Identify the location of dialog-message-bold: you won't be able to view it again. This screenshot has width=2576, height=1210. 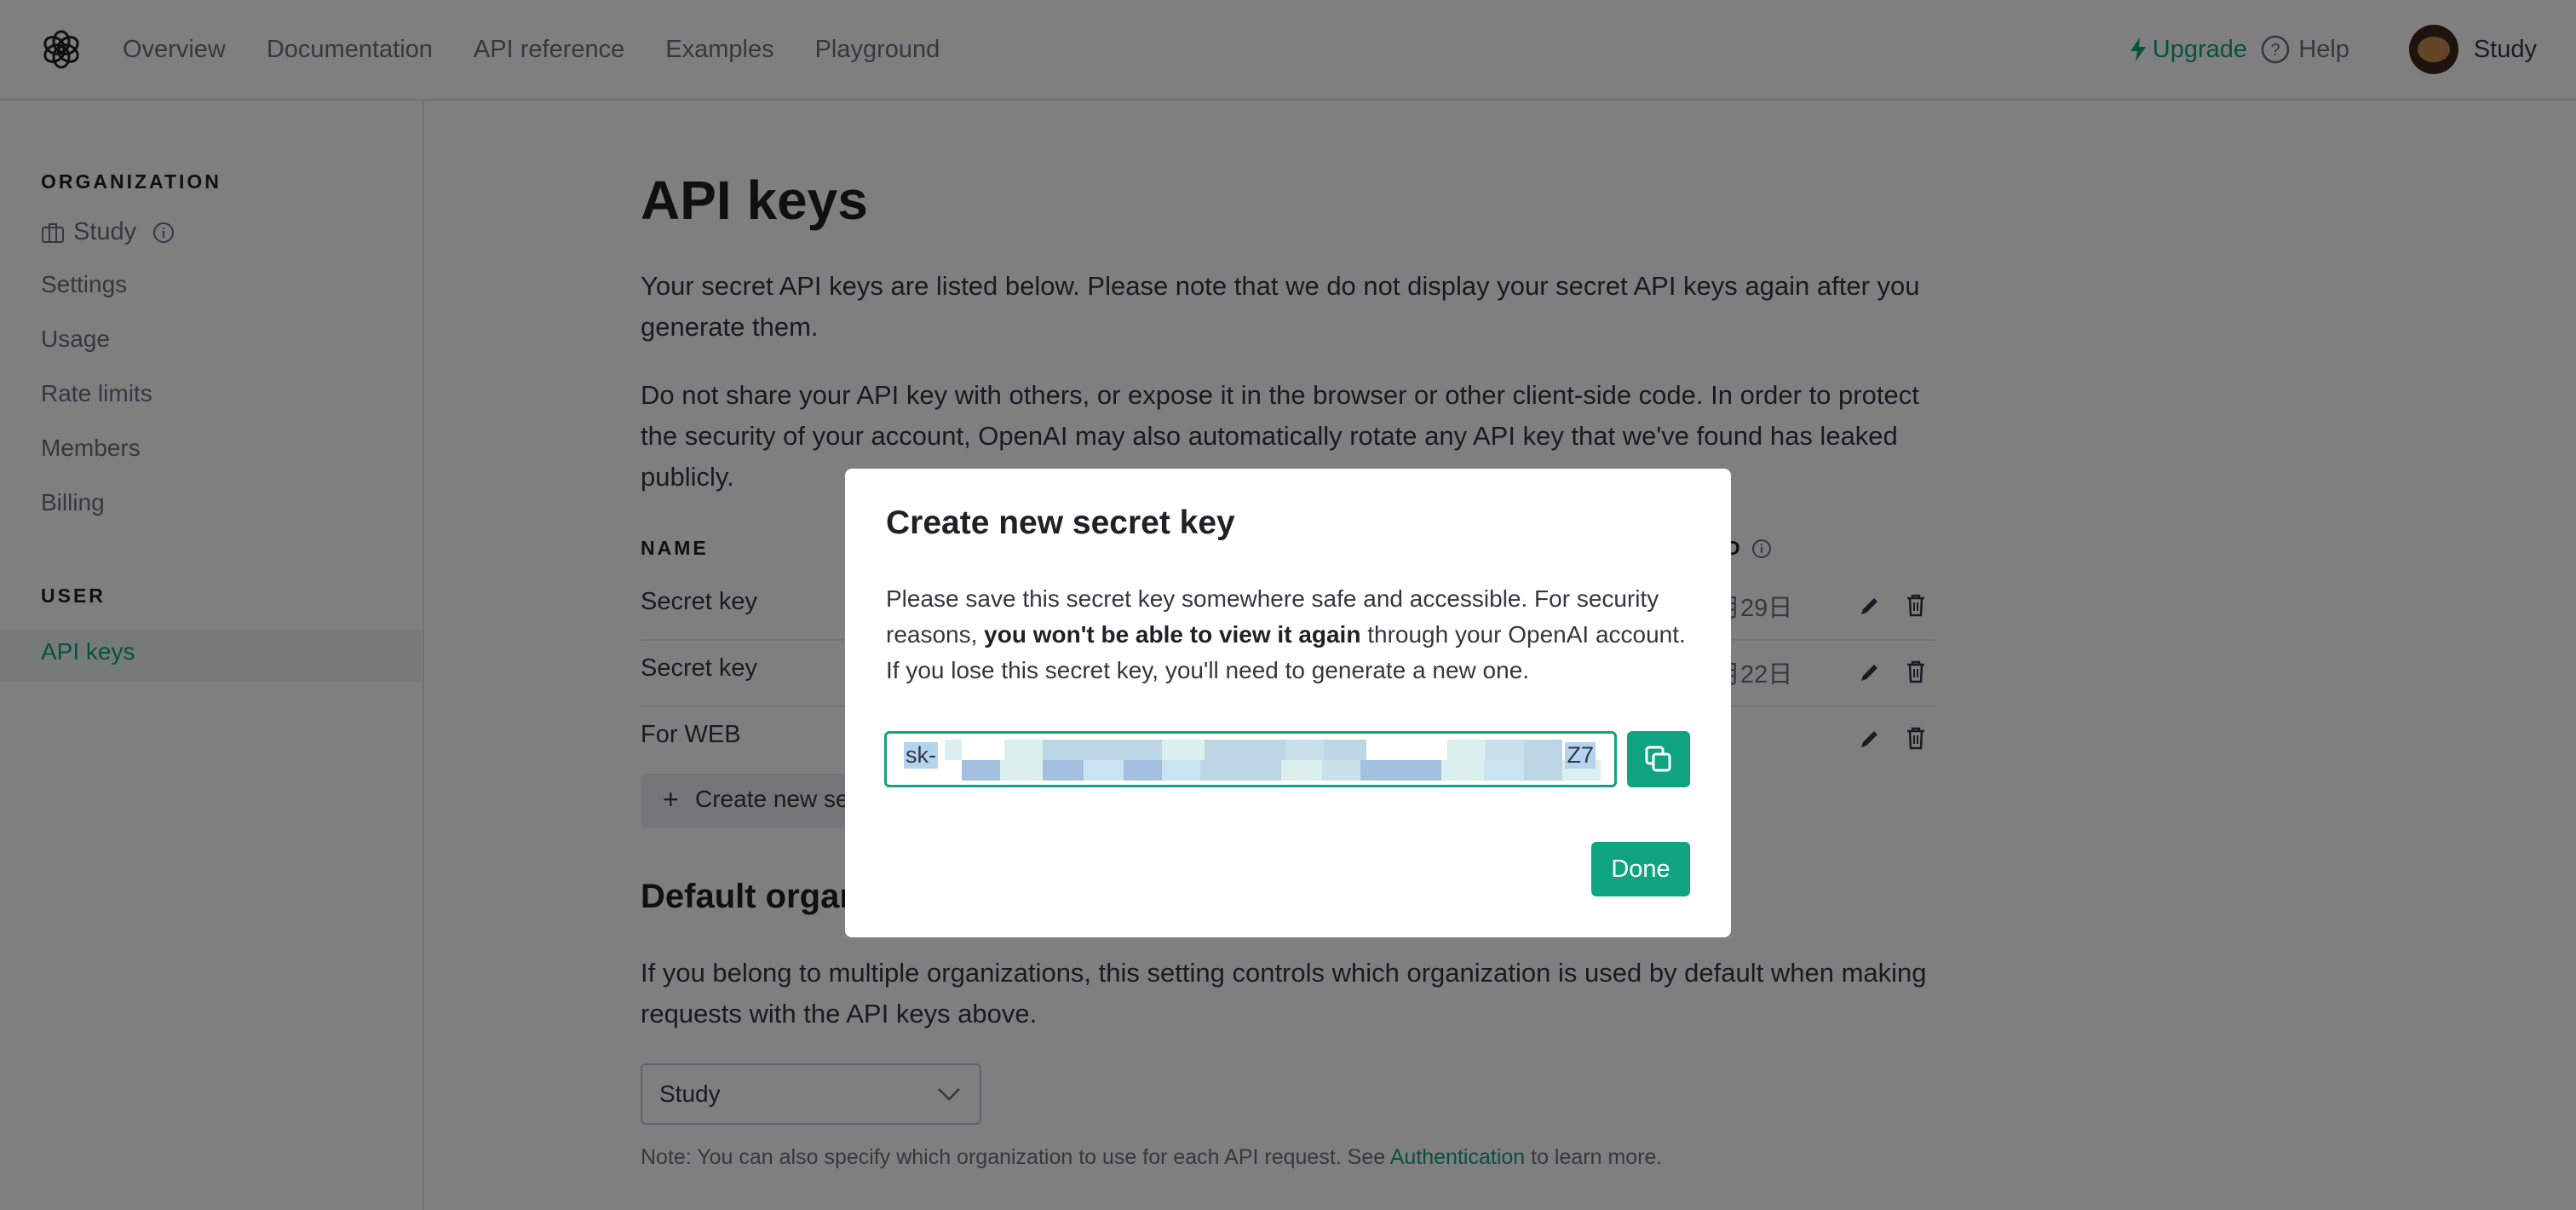
(1172, 634).